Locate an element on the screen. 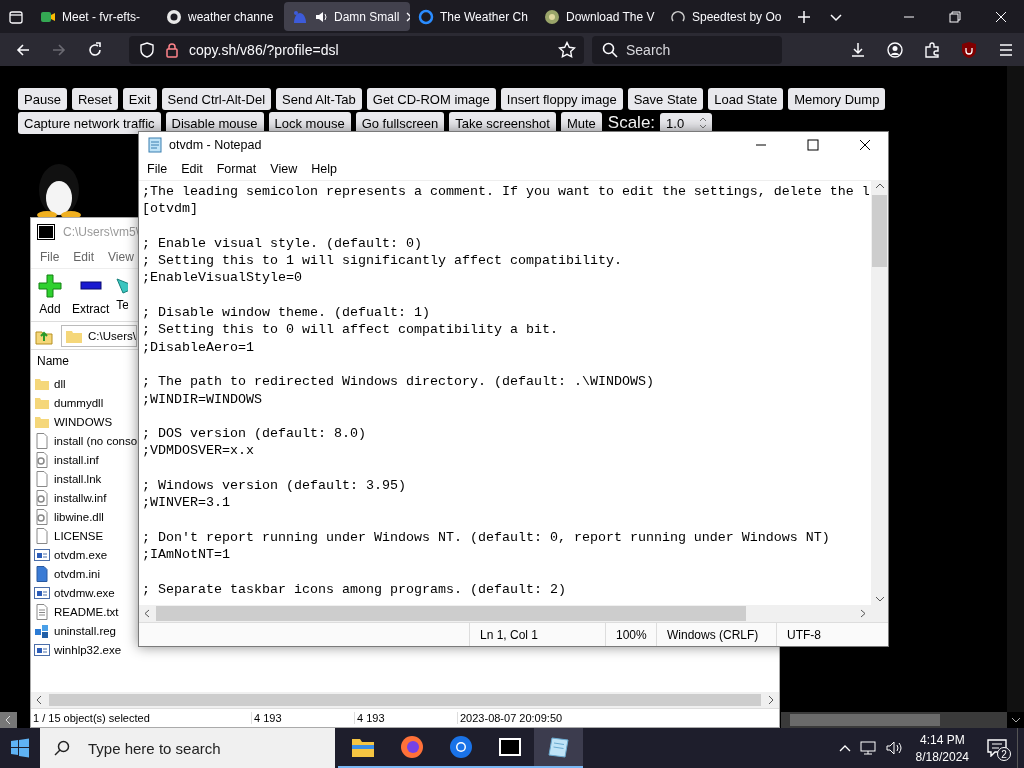 Image resolution: width=1024 pixels, height=768 pixels. browser-tab: Meet - fvr-efts- is located at coordinates (95, 16).